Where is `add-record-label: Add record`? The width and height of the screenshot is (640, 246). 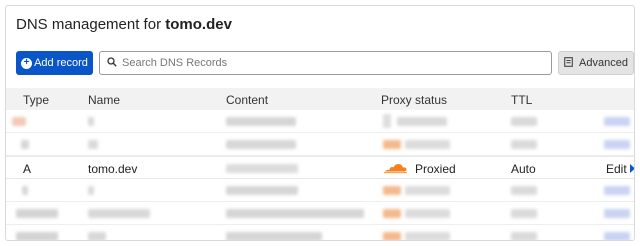
add-record-label: Add record is located at coordinates (61, 63).